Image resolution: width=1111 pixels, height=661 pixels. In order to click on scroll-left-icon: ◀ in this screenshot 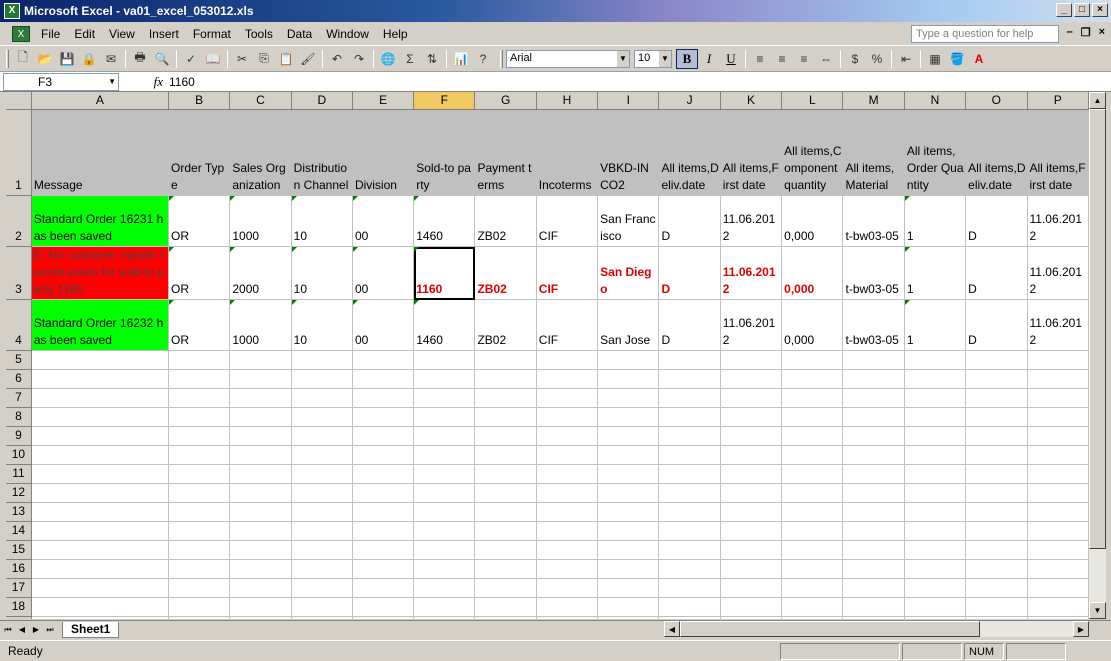, I will do `click(672, 629)`.